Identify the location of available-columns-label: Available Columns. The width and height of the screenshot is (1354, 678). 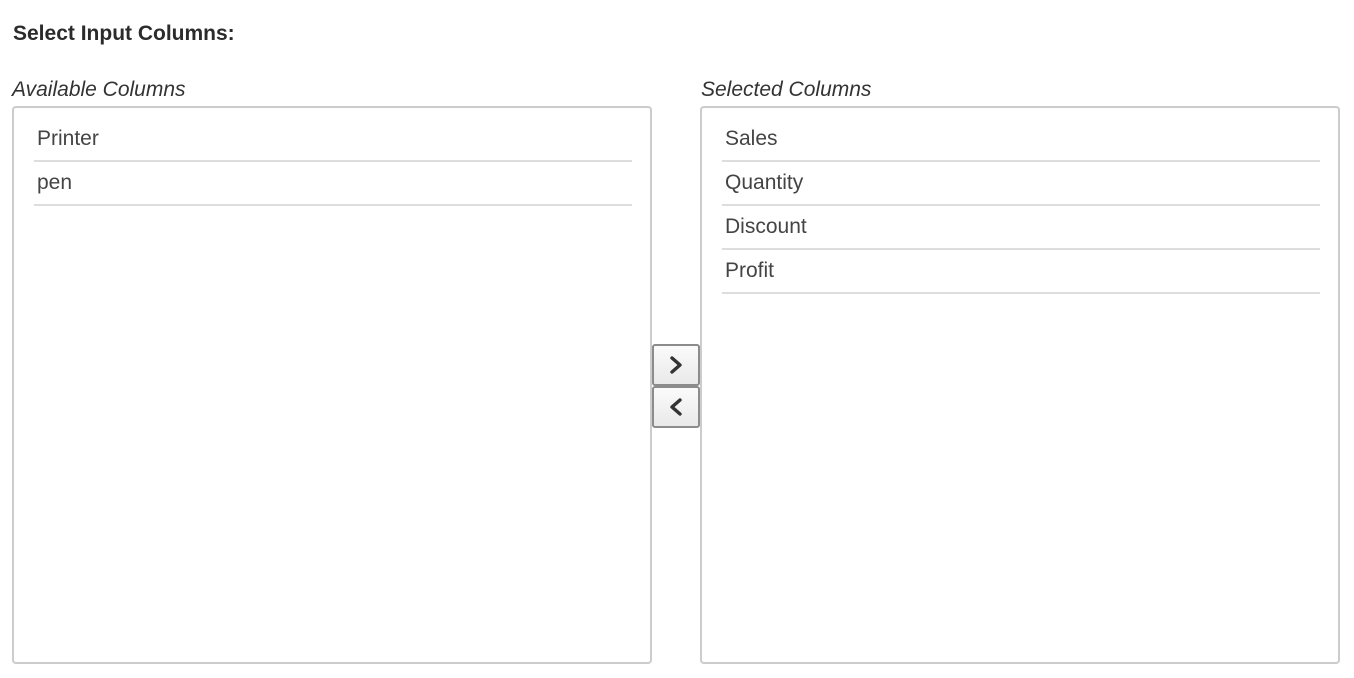
(99, 89).